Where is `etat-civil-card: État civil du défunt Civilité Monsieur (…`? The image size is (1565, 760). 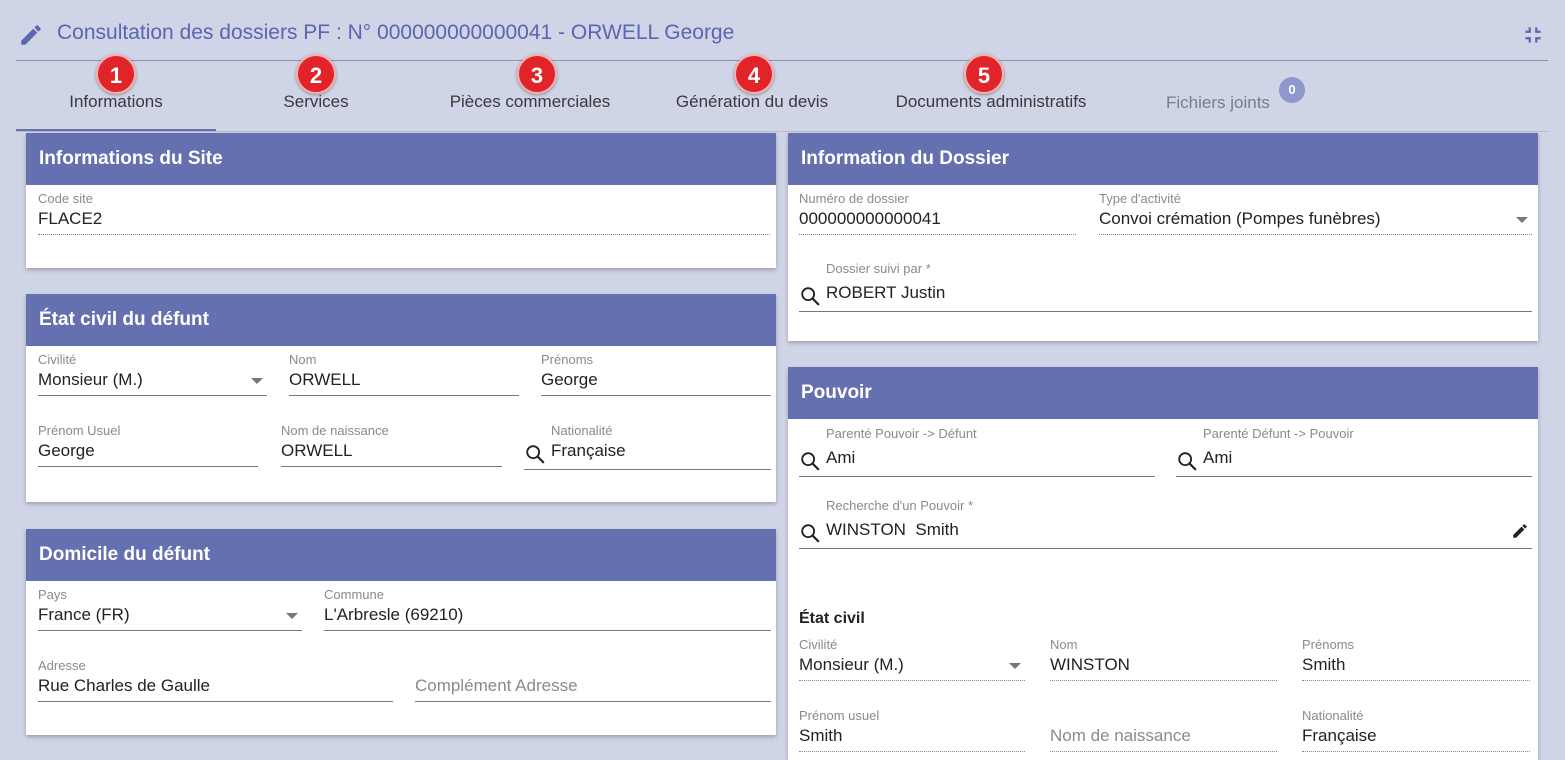 etat-civil-card: État civil du défunt Civilité Monsieur (… is located at coordinates (401, 398).